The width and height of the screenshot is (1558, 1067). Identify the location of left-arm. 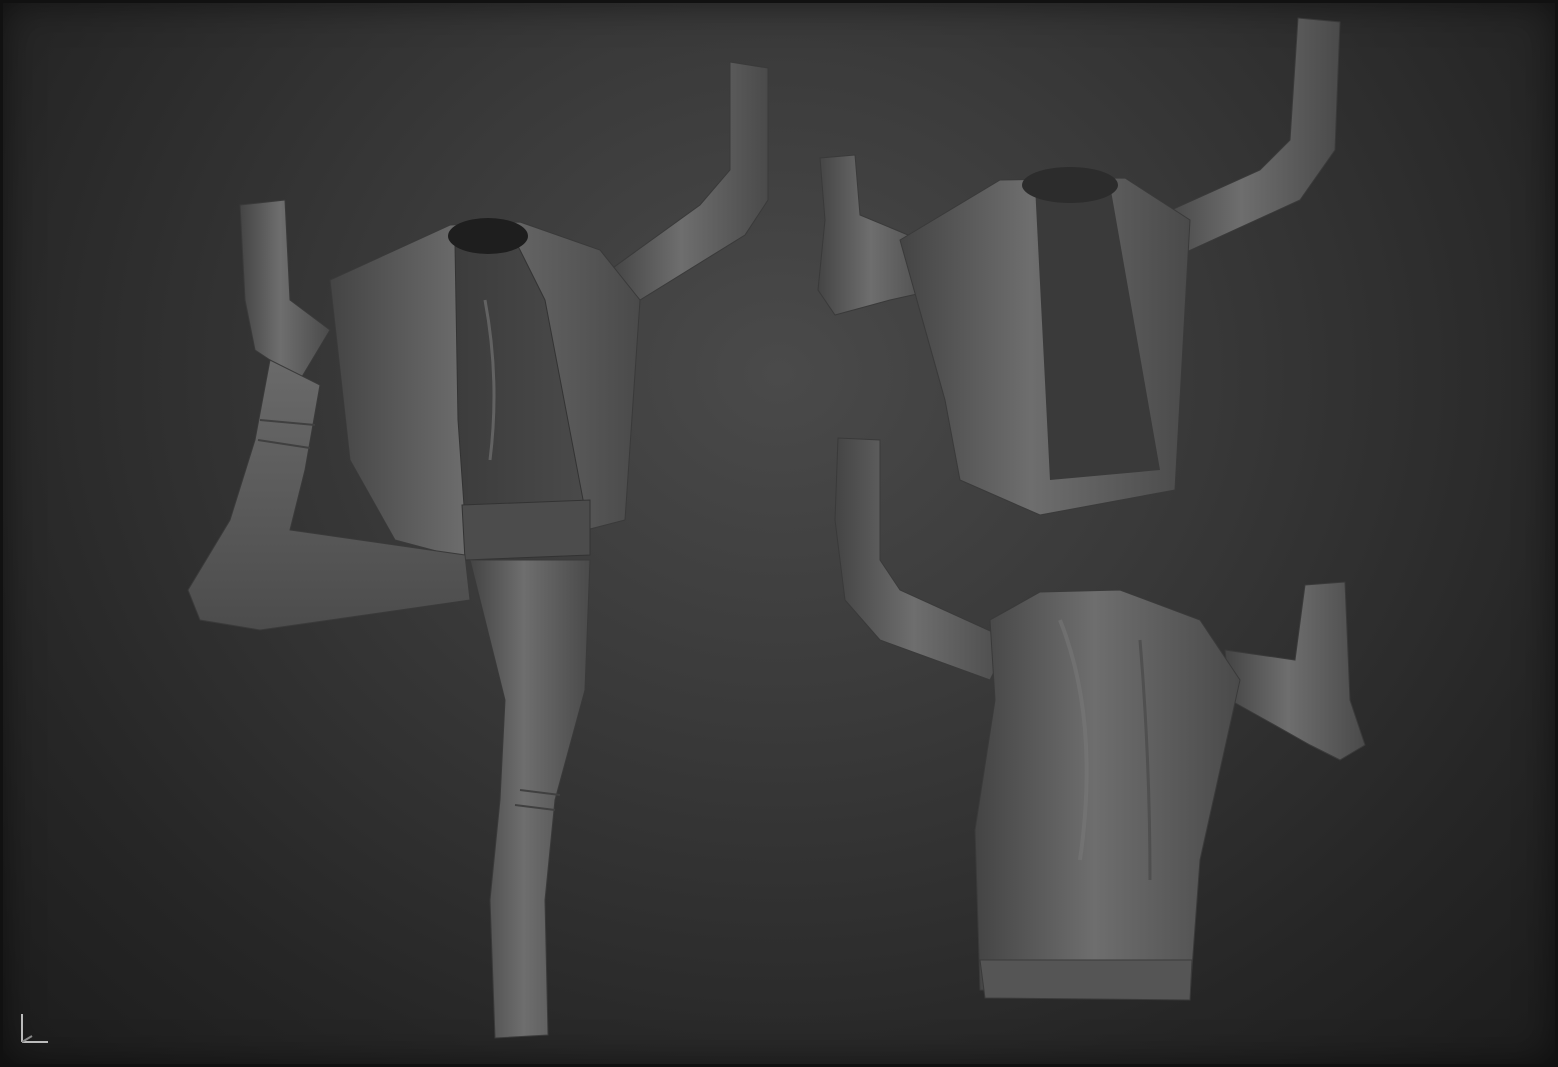
(285, 290).